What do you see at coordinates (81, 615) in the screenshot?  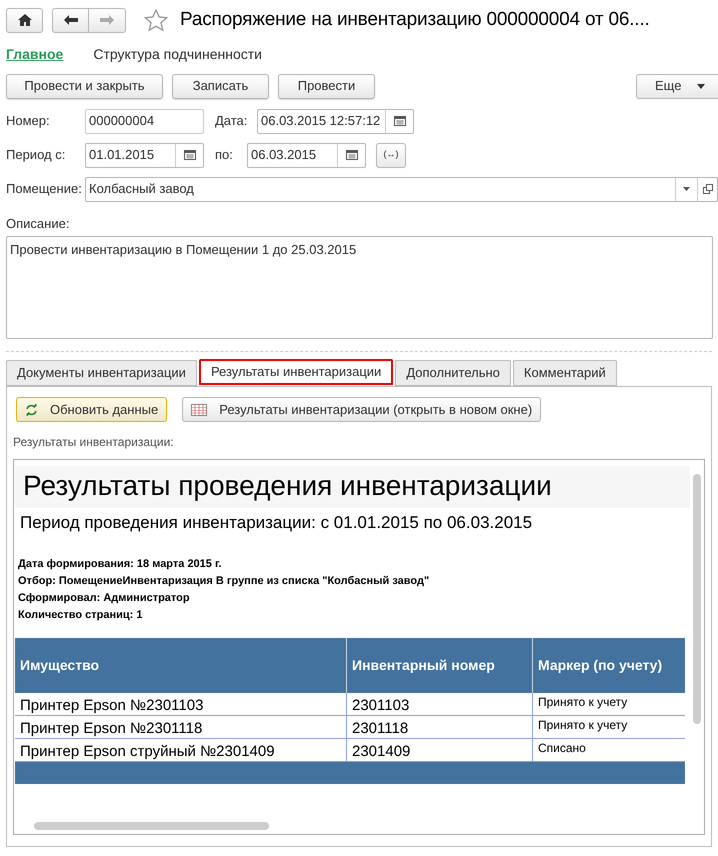 I see `report-info-line: Количество страниц: 1` at bounding box center [81, 615].